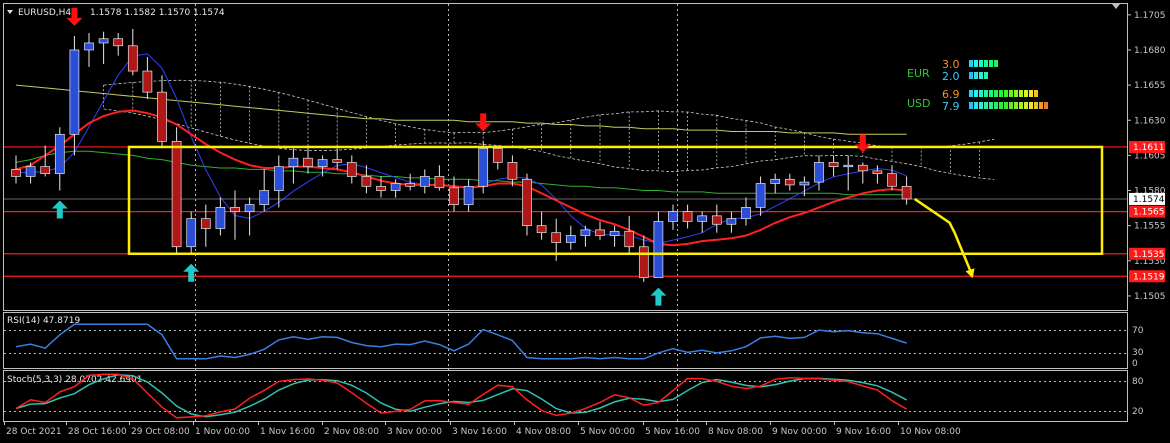 The height and width of the screenshot is (443, 1170). I want to click on forecast-arrow, so click(944, 238).